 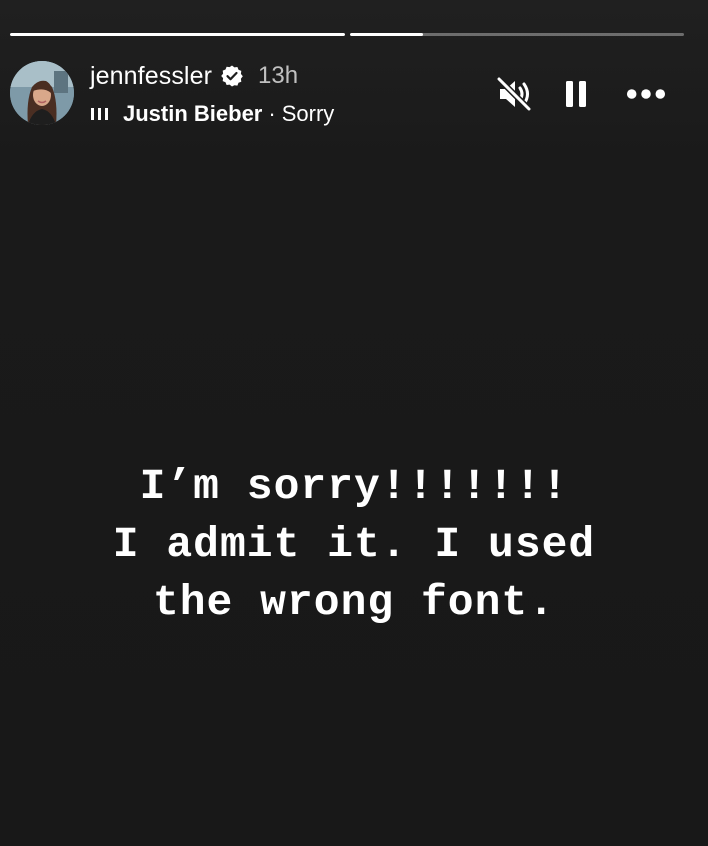 I want to click on user-row: jennfessler 13h, so click(x=212, y=76).